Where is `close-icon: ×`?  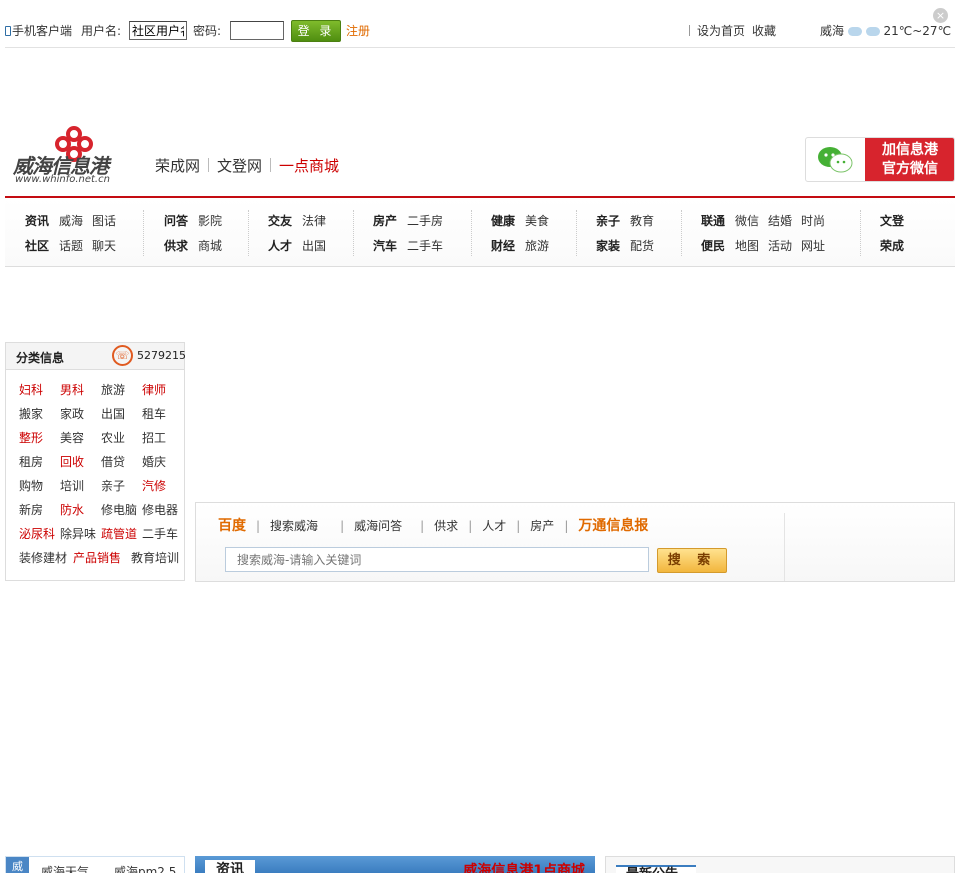 close-icon: × is located at coordinates (940, 15).